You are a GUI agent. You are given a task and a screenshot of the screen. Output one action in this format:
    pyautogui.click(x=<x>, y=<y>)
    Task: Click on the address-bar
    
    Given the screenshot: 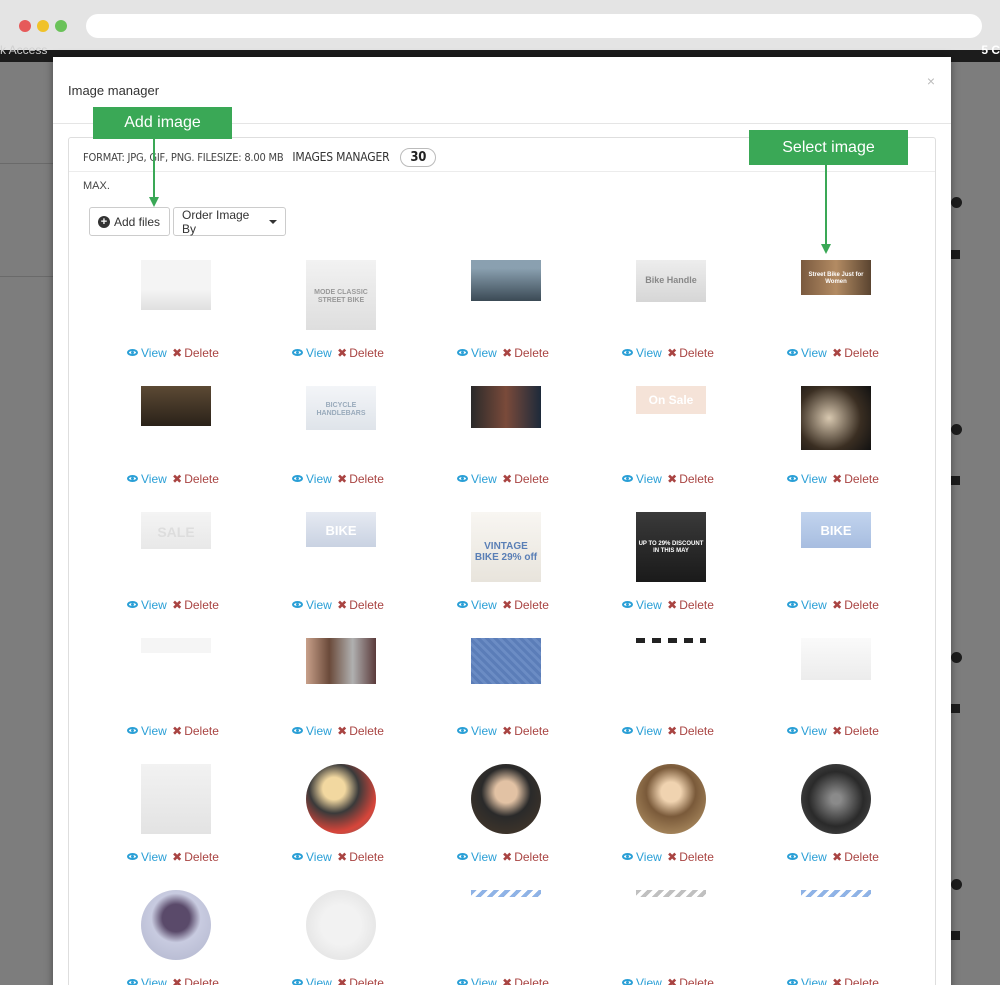 What is the action you would take?
    pyautogui.click(x=534, y=26)
    